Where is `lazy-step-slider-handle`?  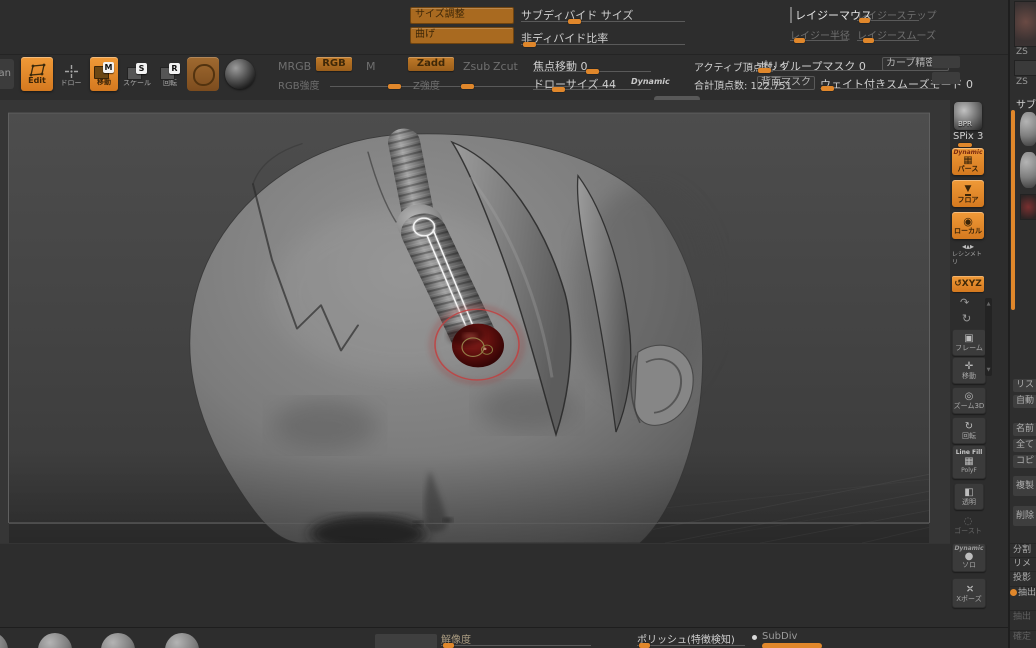
lazy-step-slider-handle is located at coordinates (864, 20).